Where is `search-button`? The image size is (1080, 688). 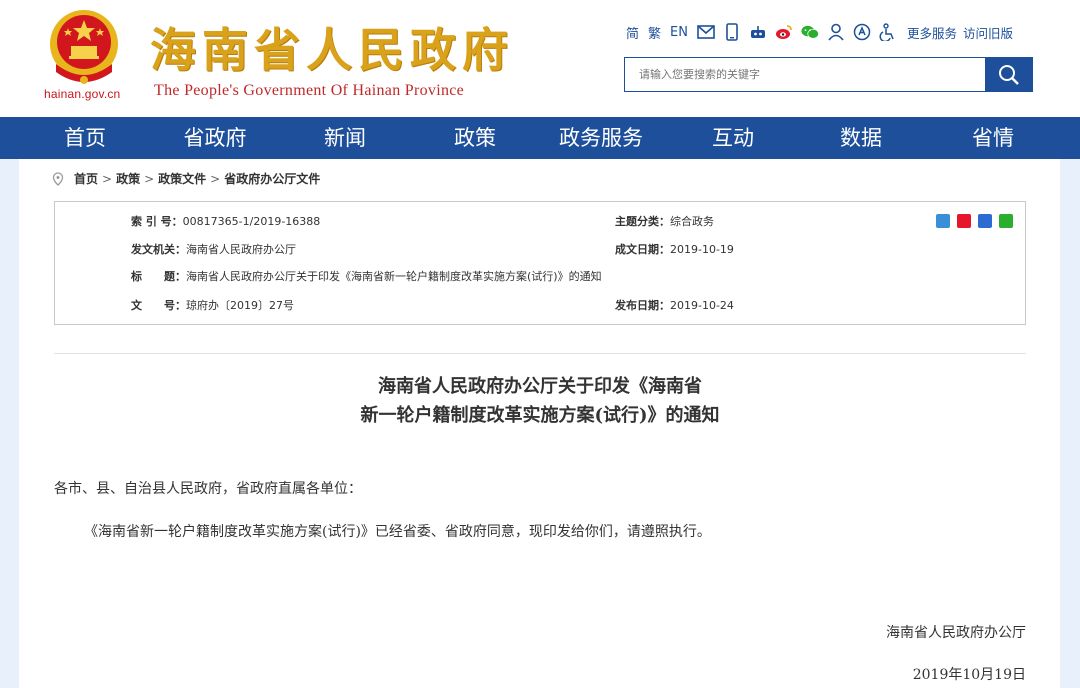
search-button is located at coordinates (1009, 74).